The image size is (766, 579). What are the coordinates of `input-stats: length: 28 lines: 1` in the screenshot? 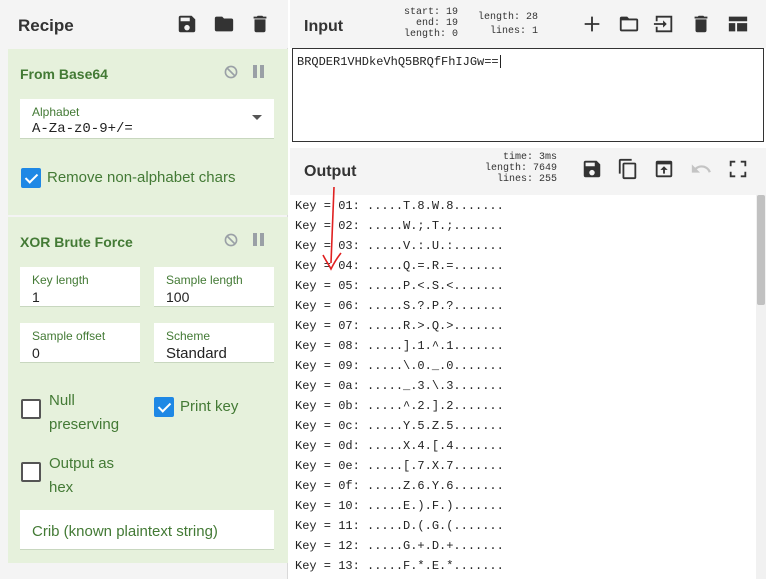 It's located at (503, 24).